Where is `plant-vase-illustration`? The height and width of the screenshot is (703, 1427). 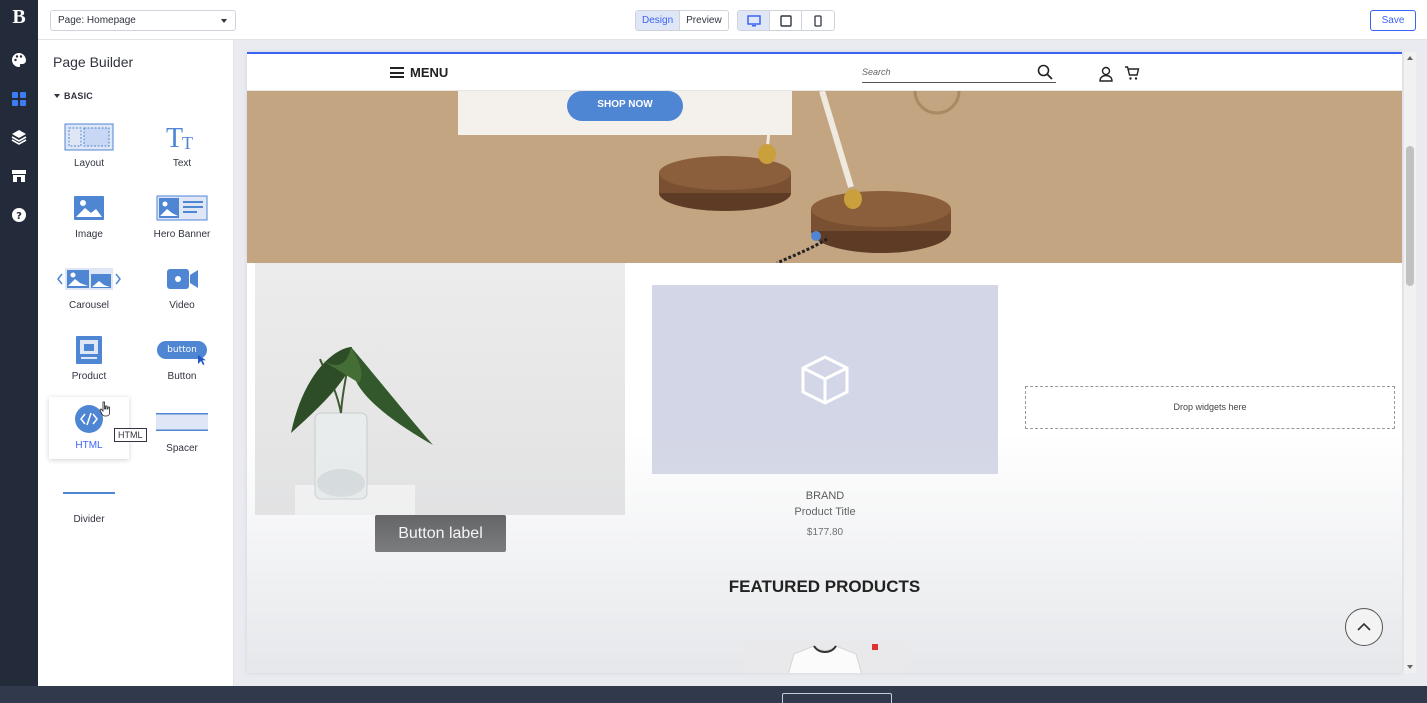 plant-vase-illustration is located at coordinates (362, 430).